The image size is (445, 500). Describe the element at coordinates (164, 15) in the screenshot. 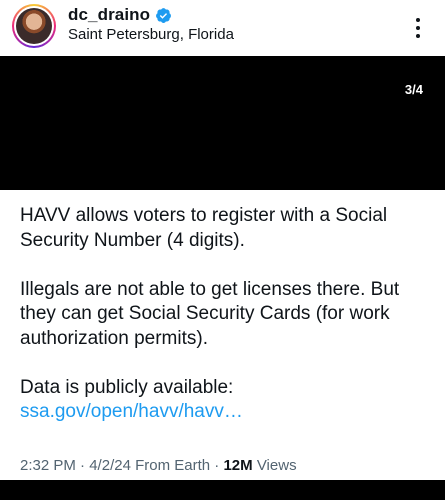

I see `verified-badge-icon` at that location.